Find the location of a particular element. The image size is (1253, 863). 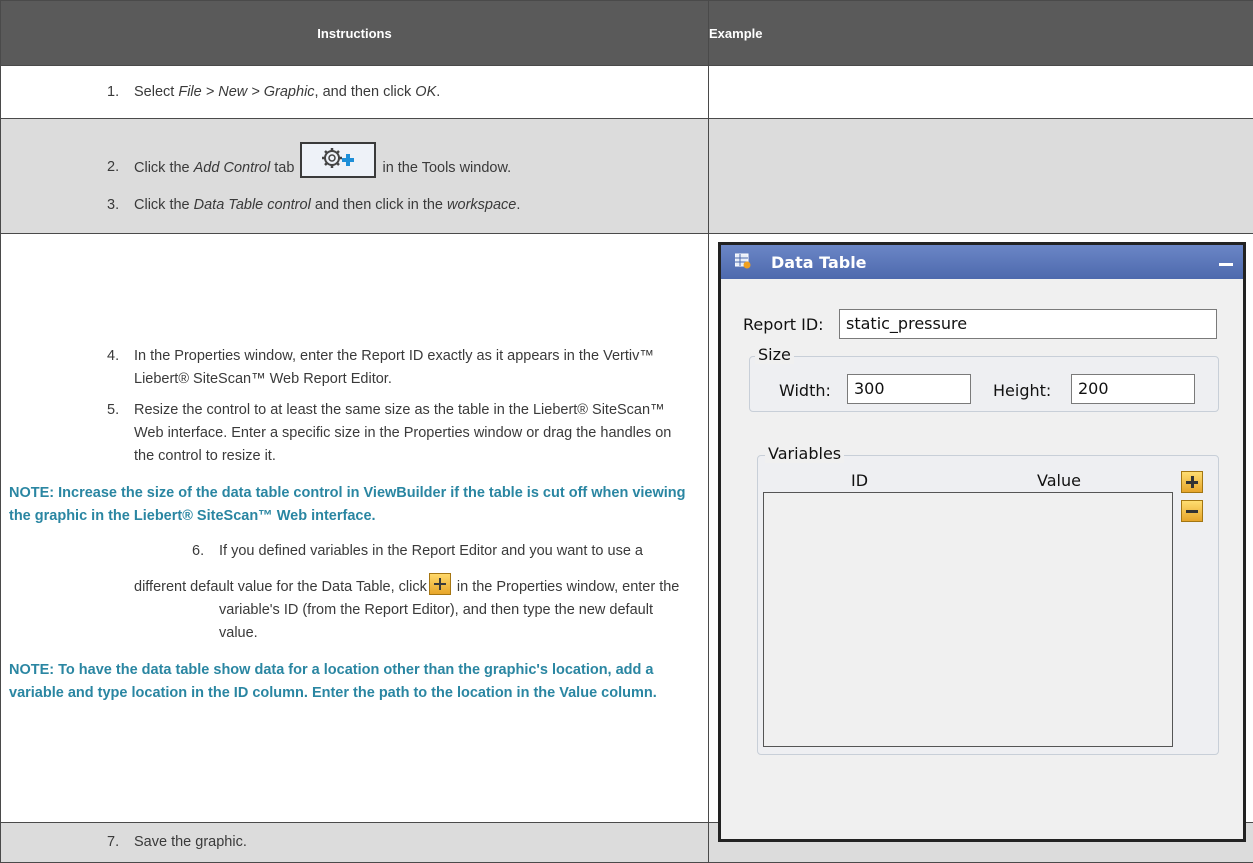

variables-legend: Variables is located at coordinates (804, 453).